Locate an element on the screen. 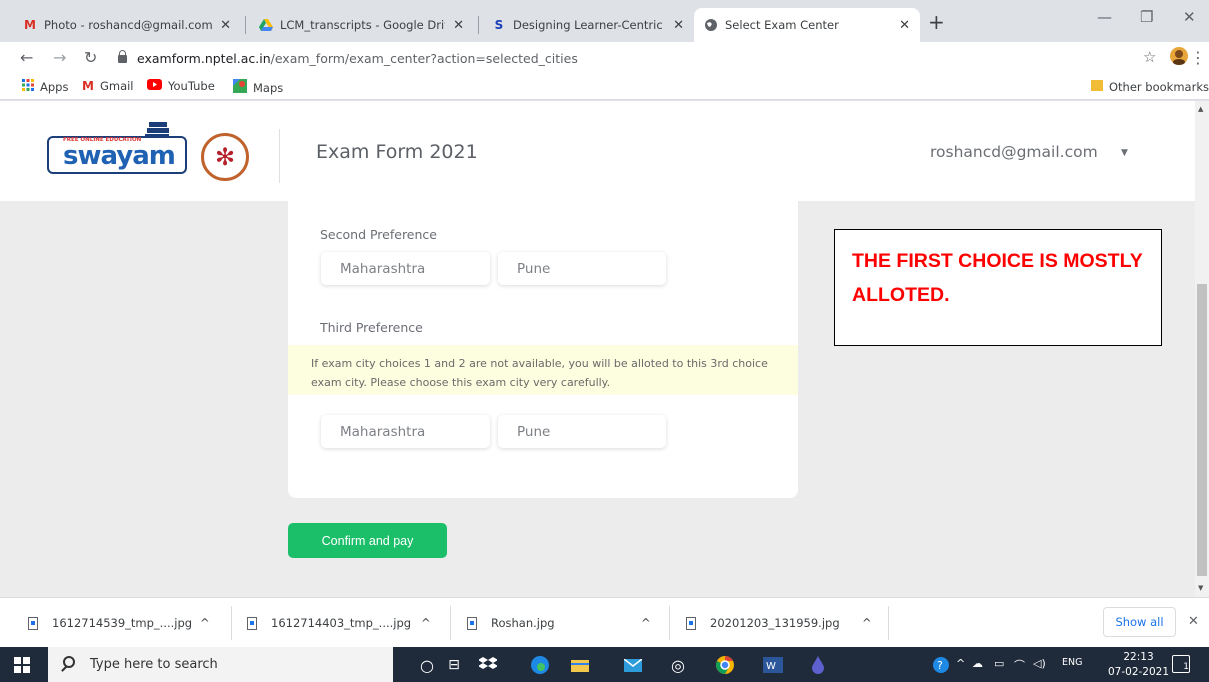 The image size is (1209, 682). file-explorer-icon is located at coordinates (580, 665).